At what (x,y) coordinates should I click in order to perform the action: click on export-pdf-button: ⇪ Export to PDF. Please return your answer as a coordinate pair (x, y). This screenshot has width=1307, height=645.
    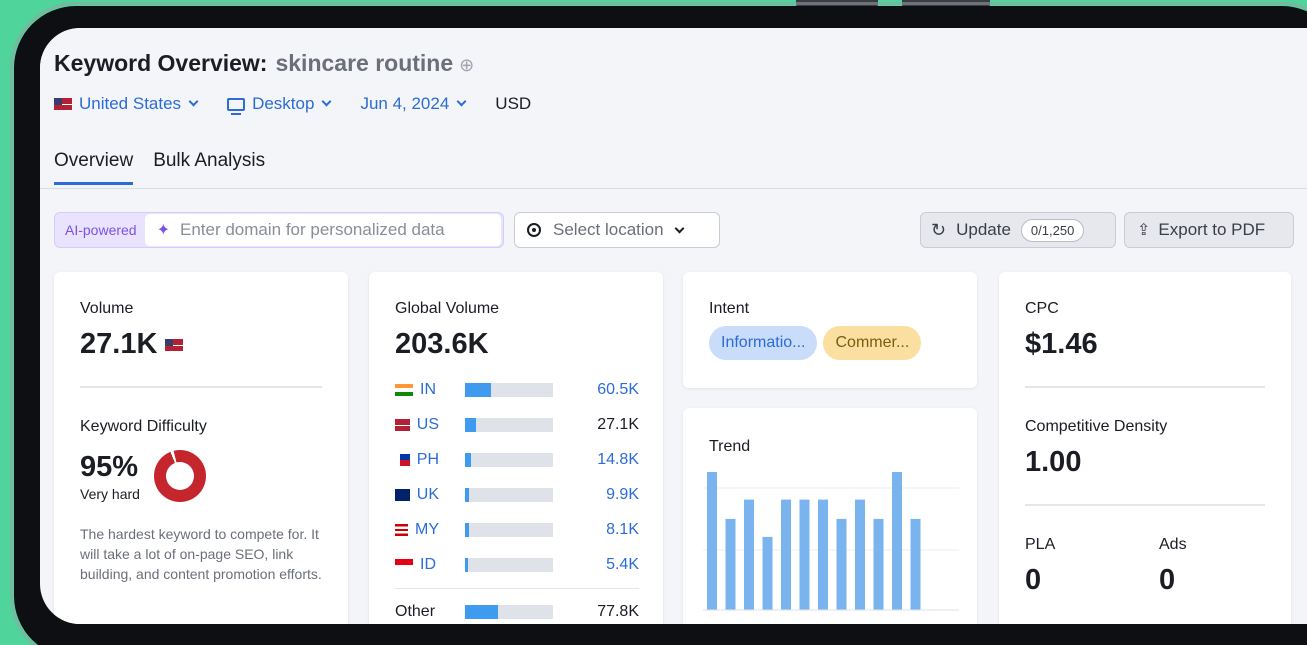
    Looking at the image, I should click on (1209, 230).